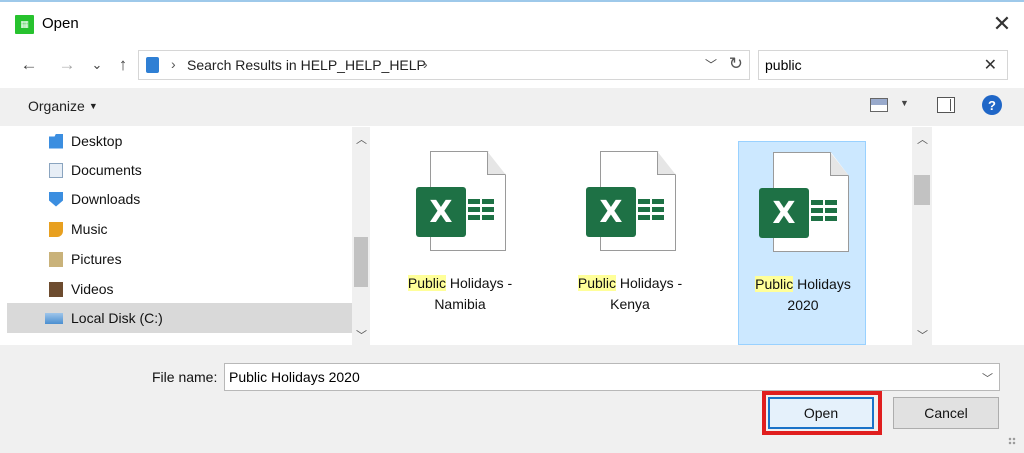  Describe the element at coordinates (460, 304) in the screenshot. I see `file-name-line2: Namibia` at that location.